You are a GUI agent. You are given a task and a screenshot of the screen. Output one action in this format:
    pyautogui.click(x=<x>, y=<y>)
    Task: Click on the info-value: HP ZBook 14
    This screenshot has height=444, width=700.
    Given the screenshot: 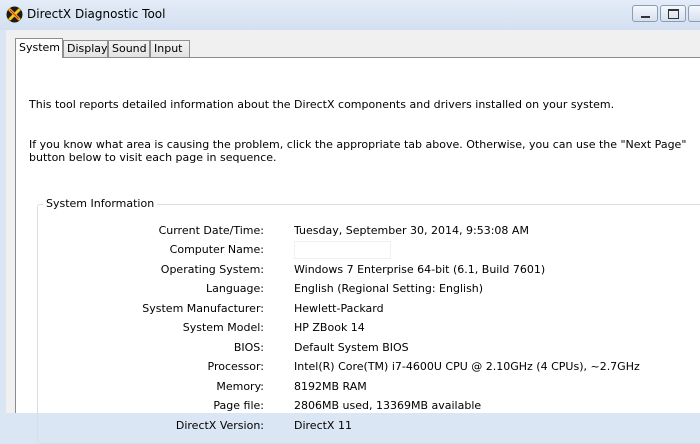 What is the action you would take?
    pyautogui.click(x=329, y=327)
    